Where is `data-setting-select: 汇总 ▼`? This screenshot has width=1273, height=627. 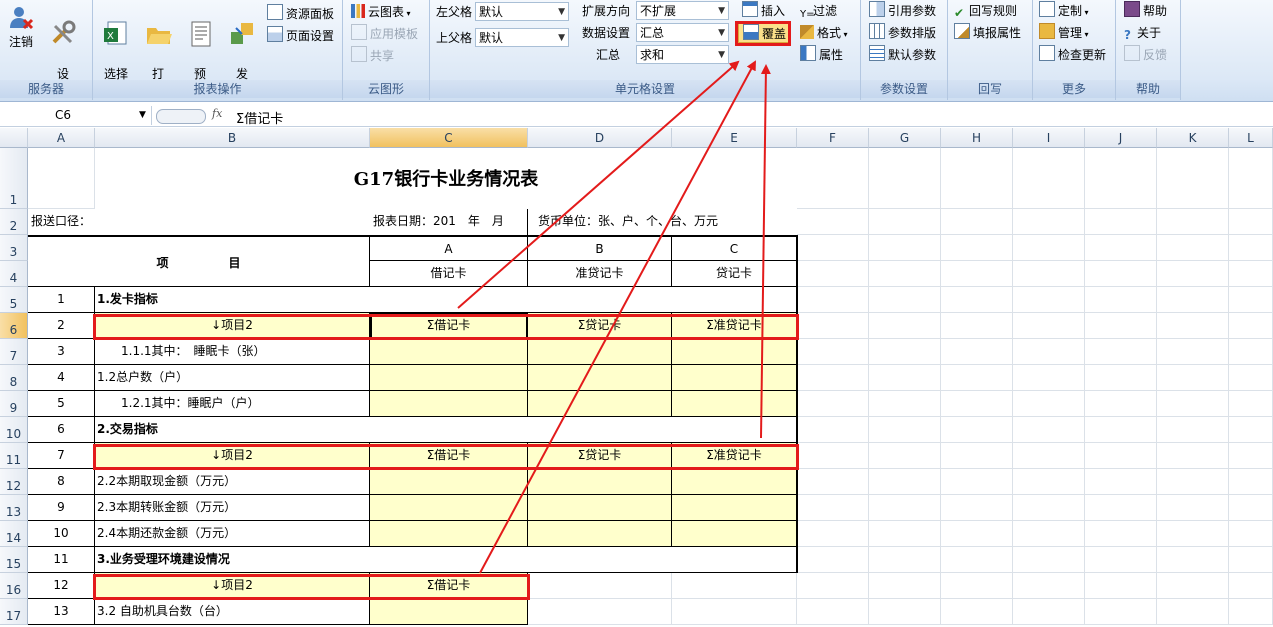
data-setting-select: 汇总 ▼ is located at coordinates (682, 32).